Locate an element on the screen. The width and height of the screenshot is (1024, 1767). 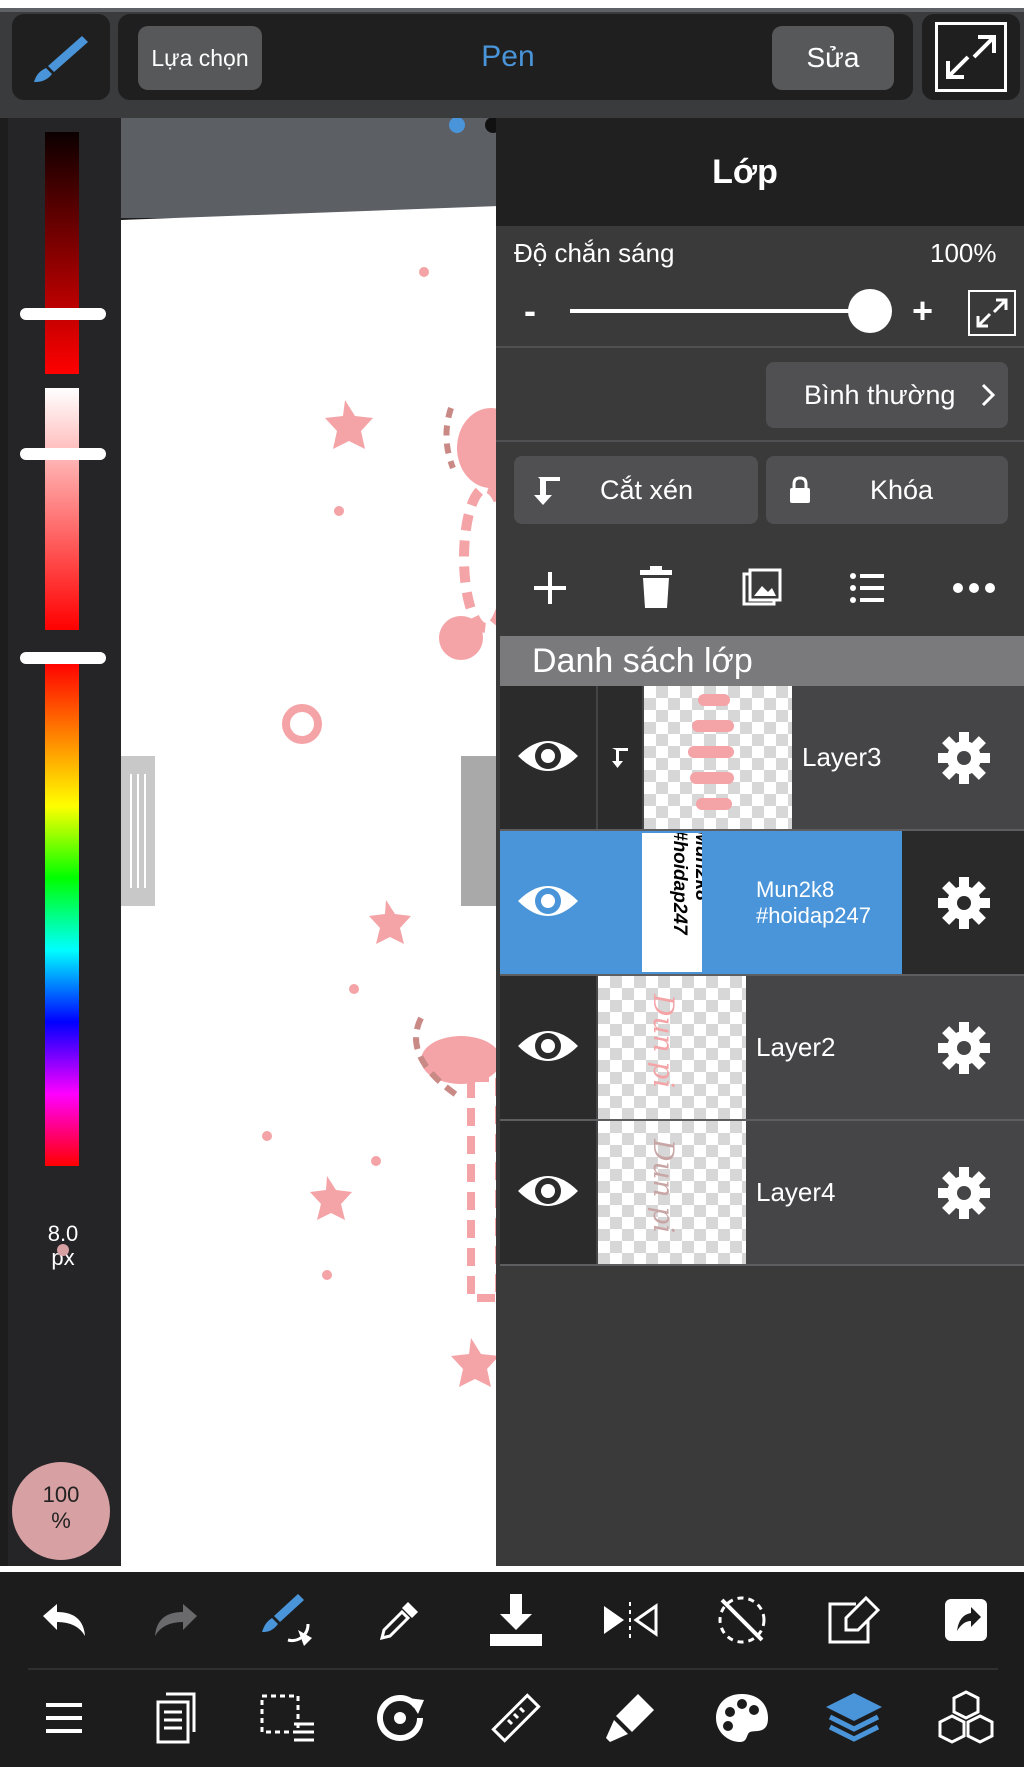
tool-header: Lựa chọn Pen Sửa is located at coordinates (515, 57).